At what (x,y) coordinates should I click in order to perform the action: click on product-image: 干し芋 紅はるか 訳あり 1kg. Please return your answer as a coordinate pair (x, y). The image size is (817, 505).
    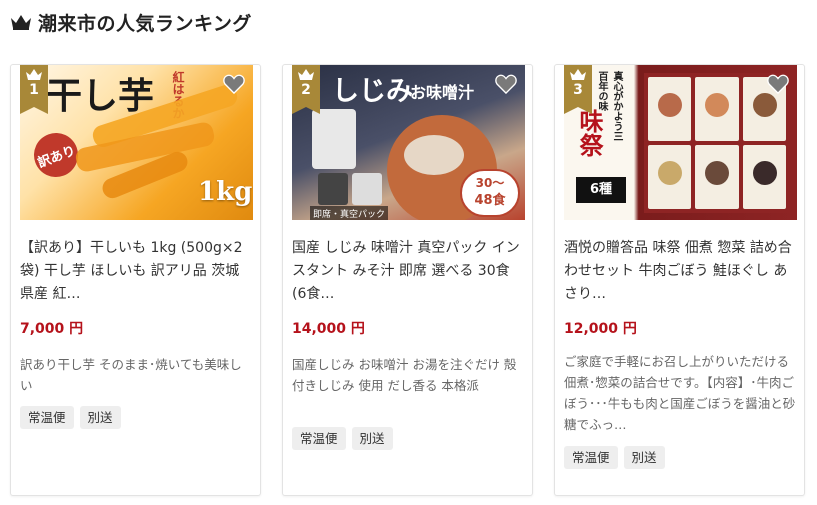
    Looking at the image, I should click on (136, 142).